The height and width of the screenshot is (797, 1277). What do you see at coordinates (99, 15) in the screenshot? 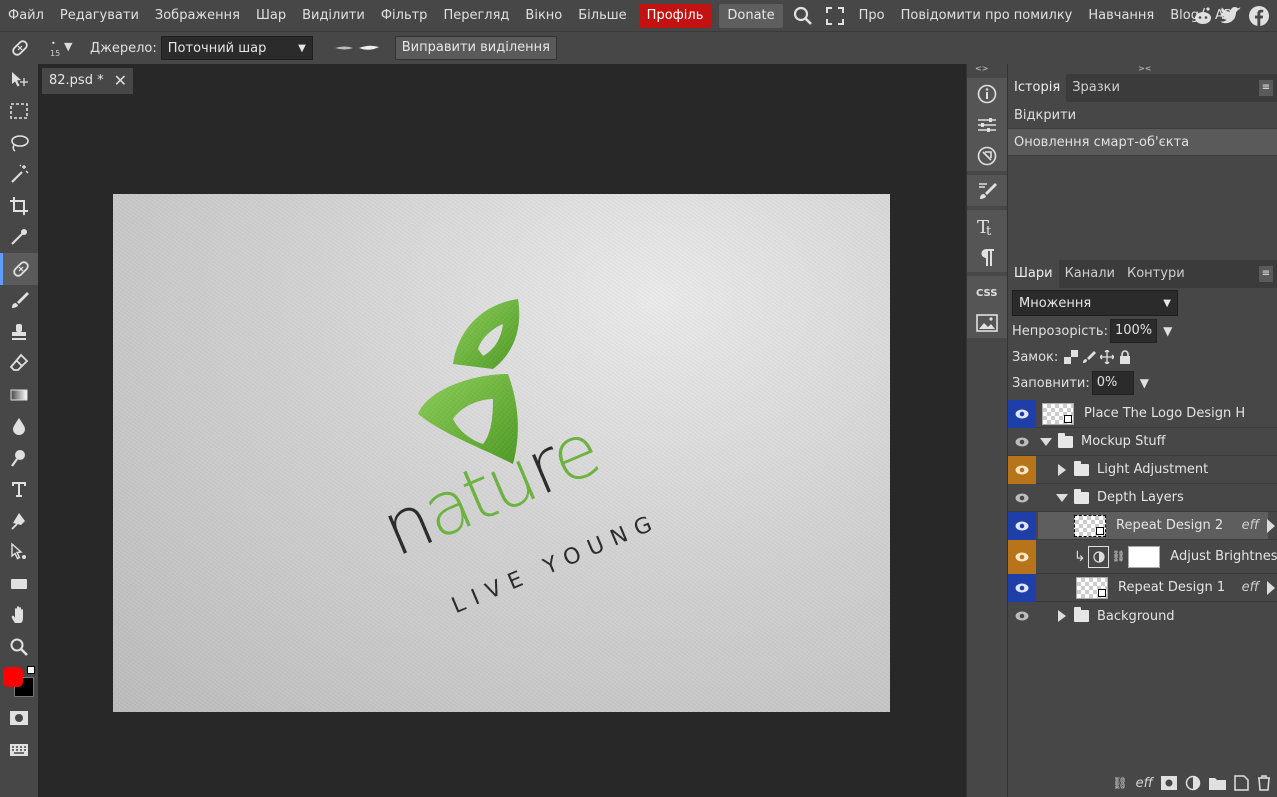
I see `menu-edit: Редагувати` at bounding box center [99, 15].